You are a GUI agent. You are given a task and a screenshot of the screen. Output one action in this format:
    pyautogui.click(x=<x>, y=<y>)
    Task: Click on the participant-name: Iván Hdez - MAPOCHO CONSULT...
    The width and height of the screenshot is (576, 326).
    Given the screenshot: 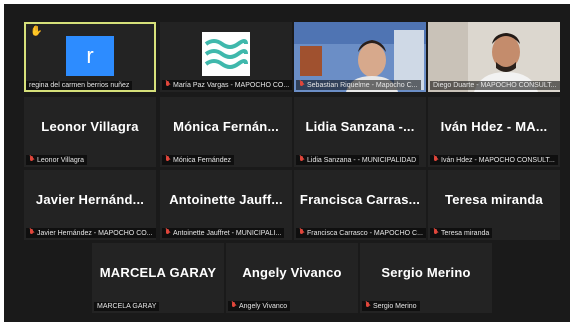 What is the action you would take?
    pyautogui.click(x=498, y=160)
    